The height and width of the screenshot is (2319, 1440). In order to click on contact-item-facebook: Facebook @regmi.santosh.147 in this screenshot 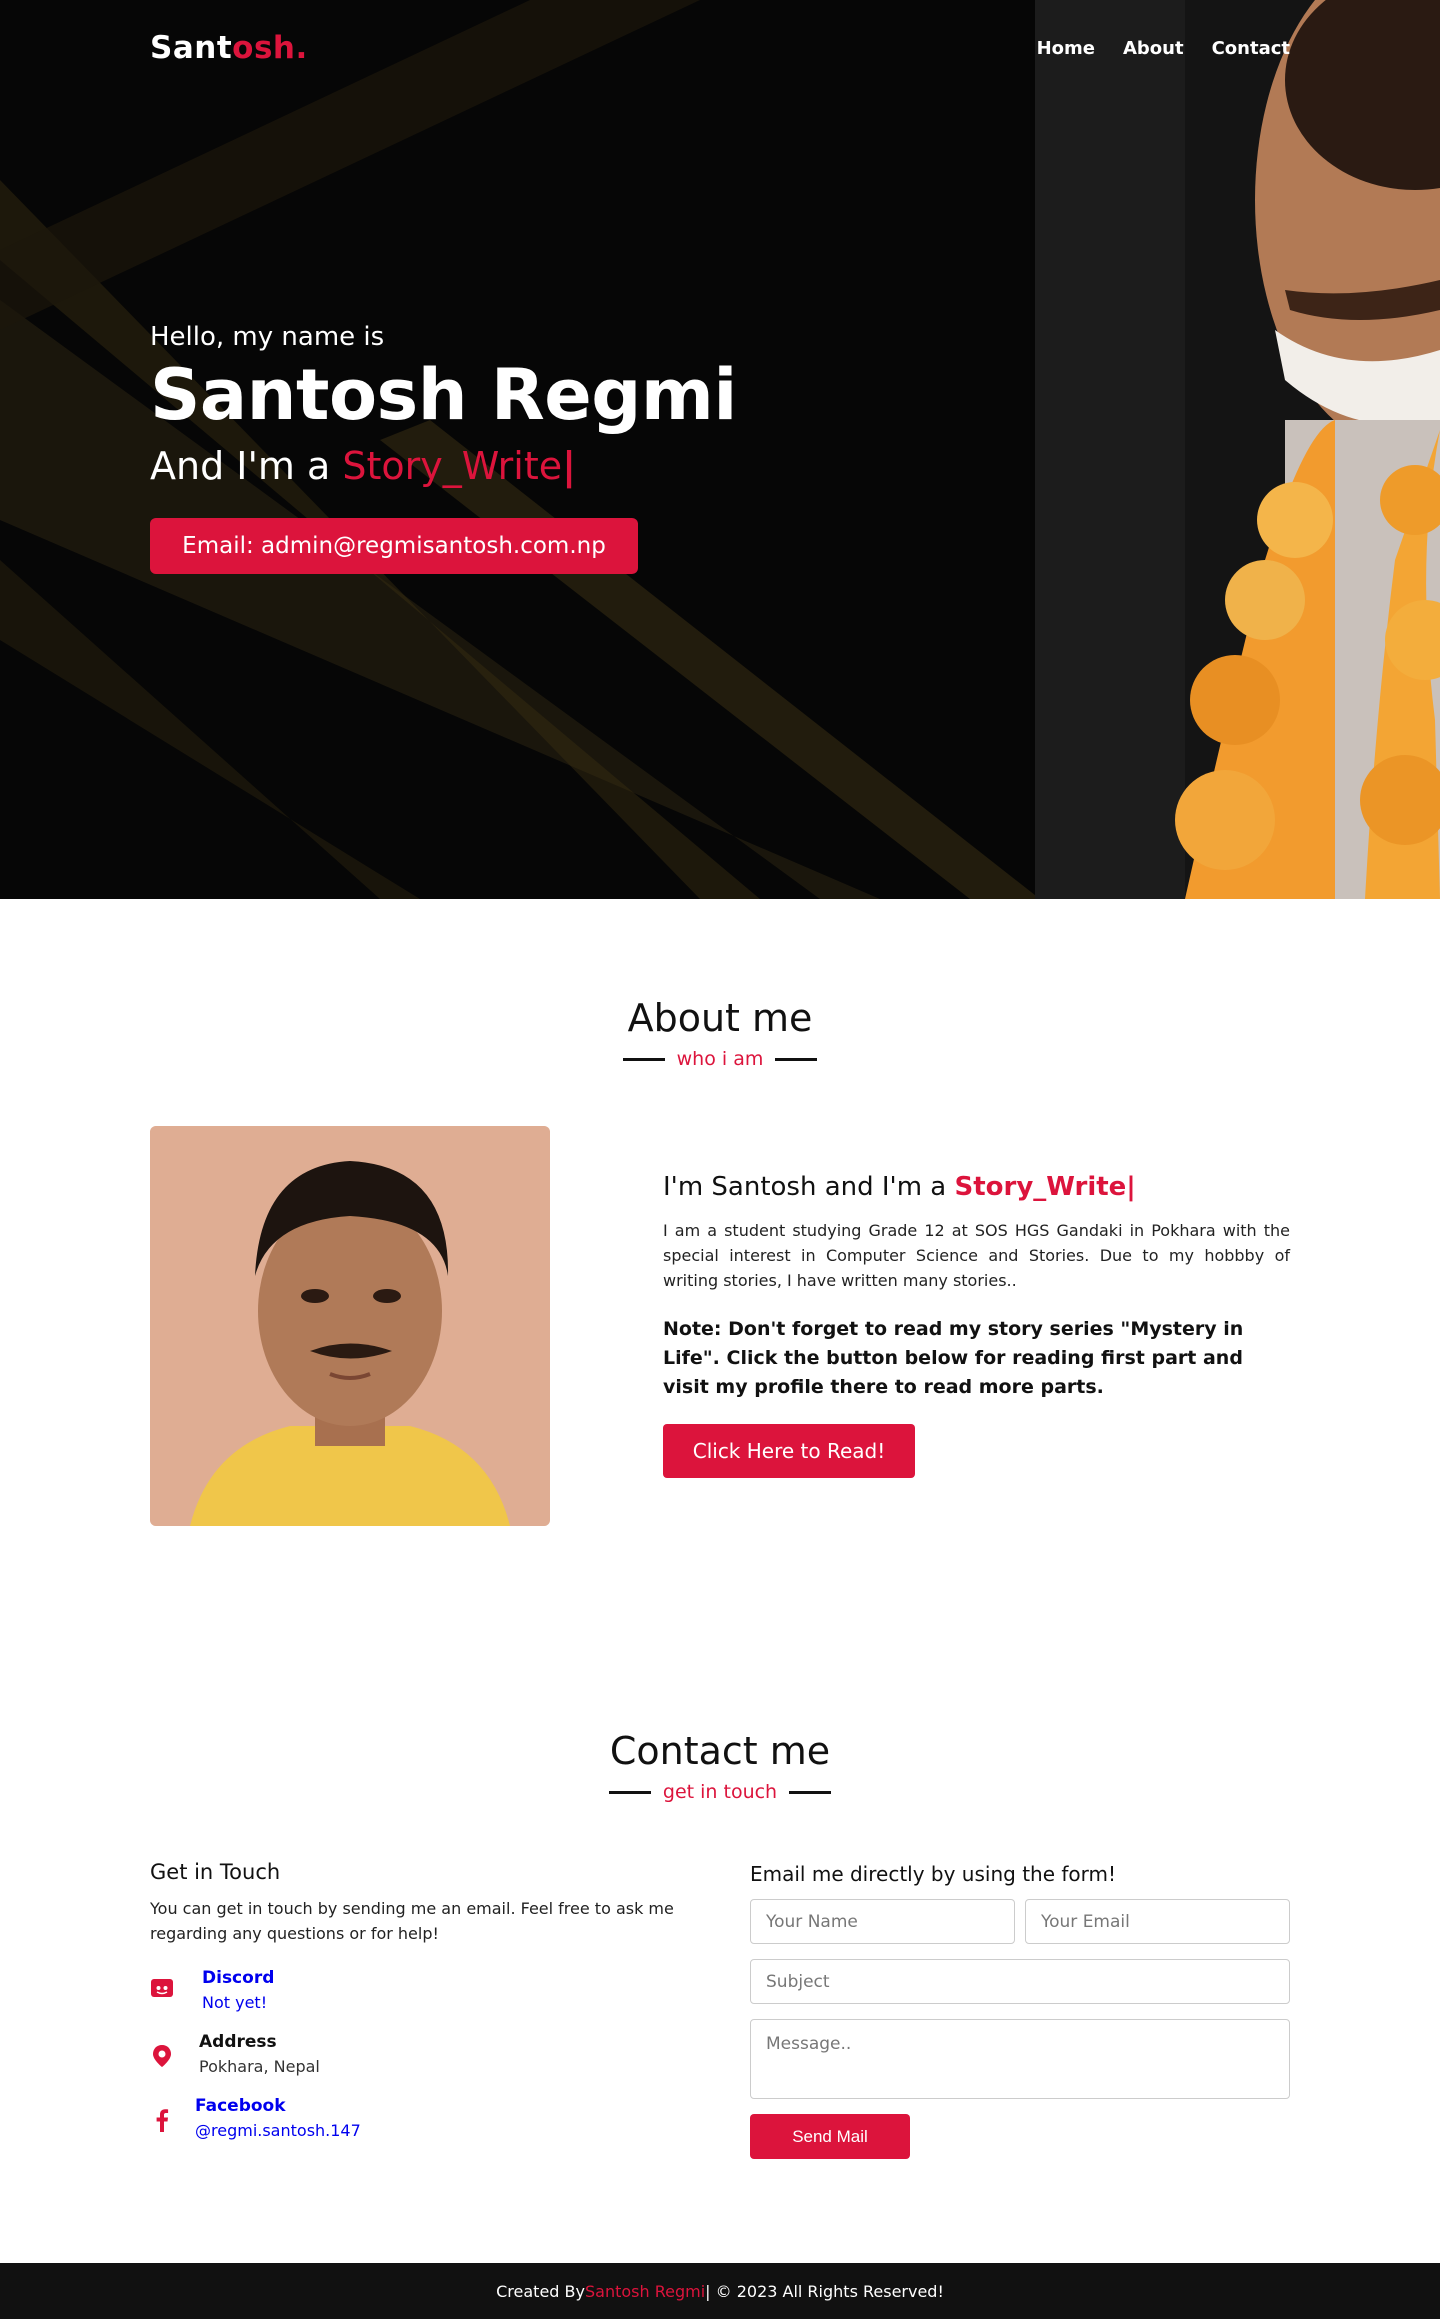, I will do `click(420, 2124)`.